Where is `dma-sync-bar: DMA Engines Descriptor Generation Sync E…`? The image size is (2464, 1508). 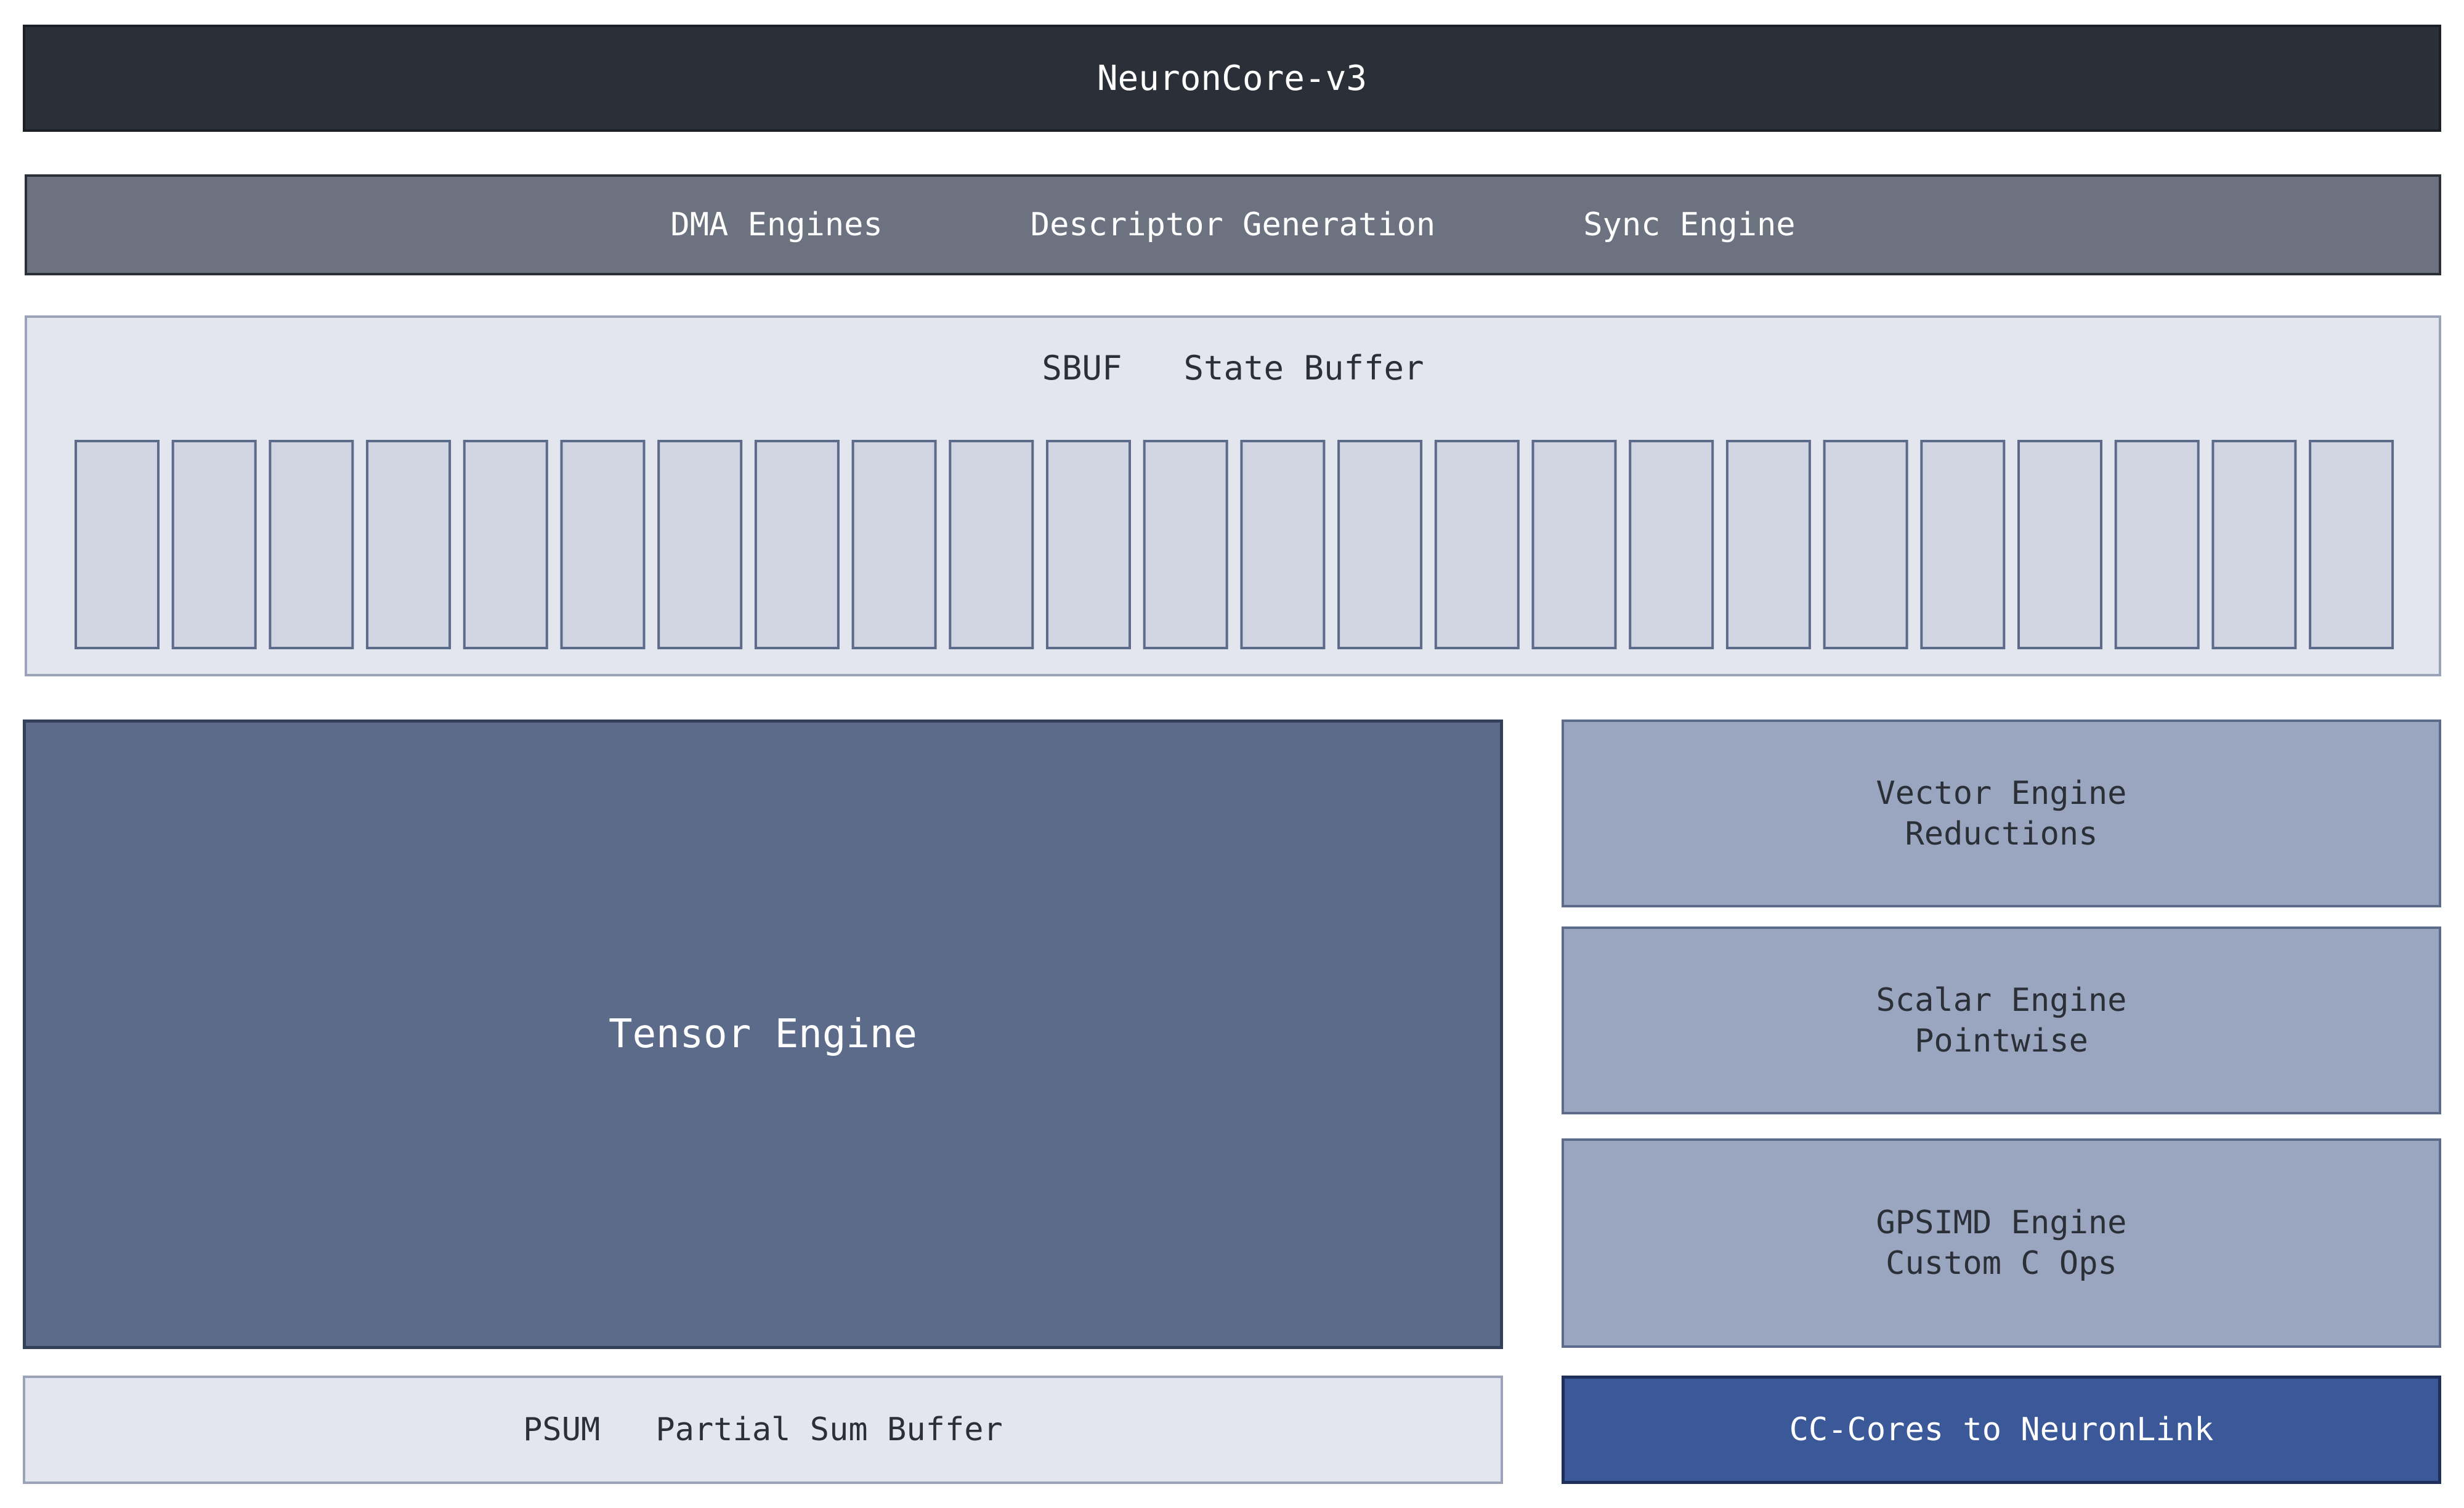 dma-sync-bar: DMA Engines Descriptor Generation Sync E… is located at coordinates (1233, 225).